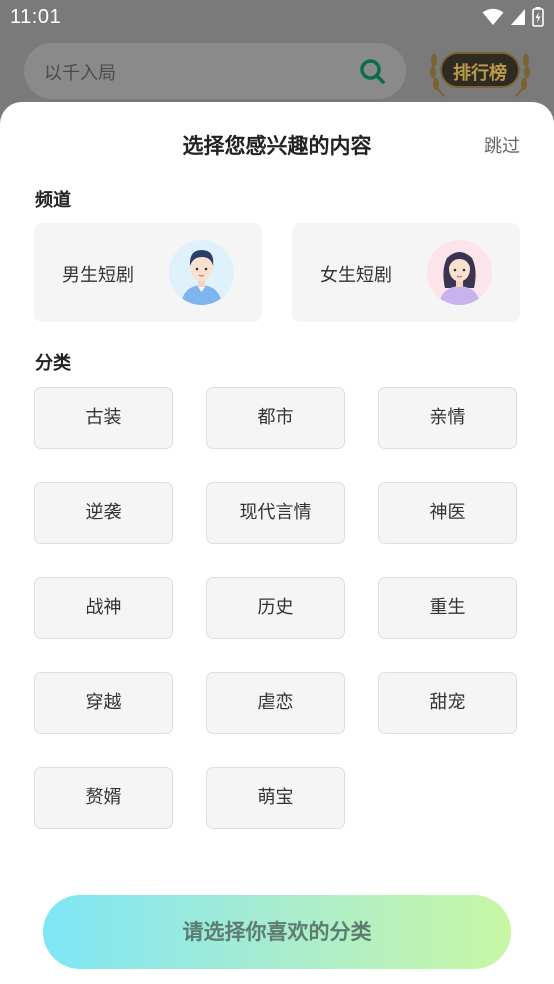  Describe the element at coordinates (277, 146) in the screenshot. I see `sheet-title: 选择您感兴趣的内容` at that location.